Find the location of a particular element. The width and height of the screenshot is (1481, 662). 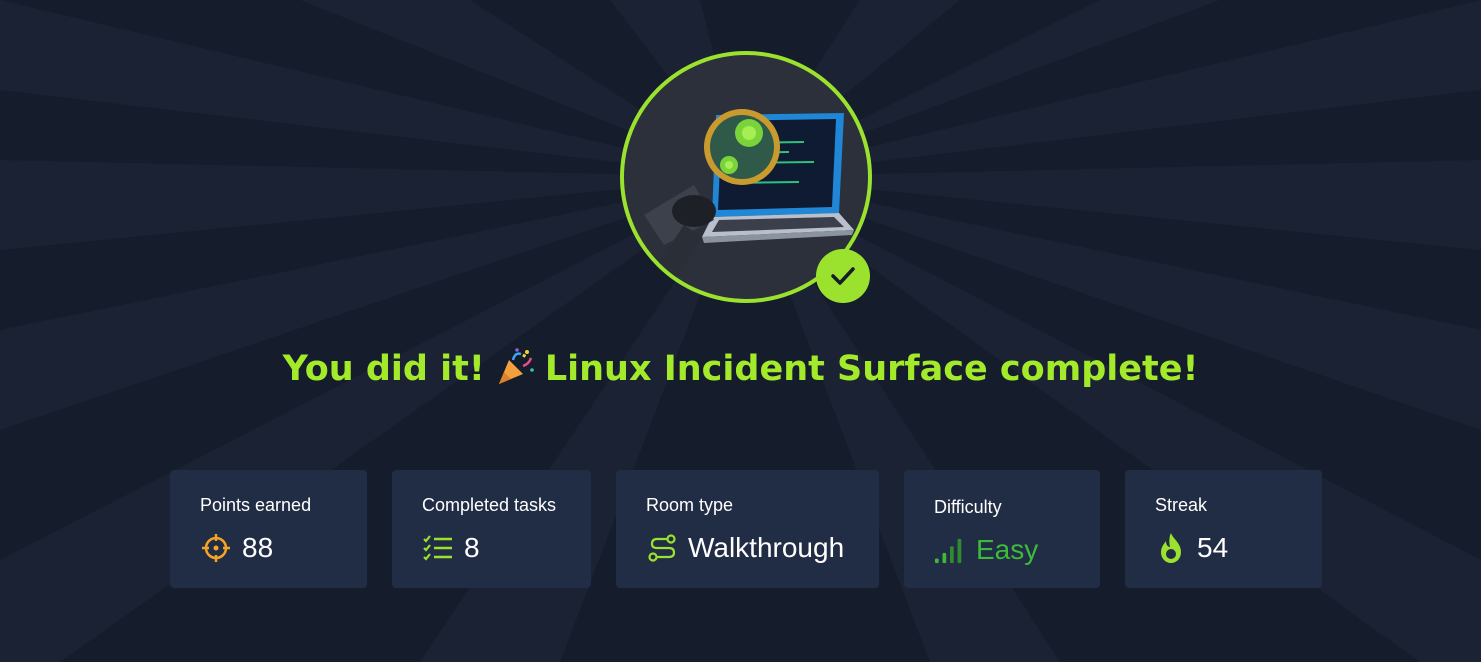

stat-card-completed-tasks: Completed tasks 8 is located at coordinates (491, 529).